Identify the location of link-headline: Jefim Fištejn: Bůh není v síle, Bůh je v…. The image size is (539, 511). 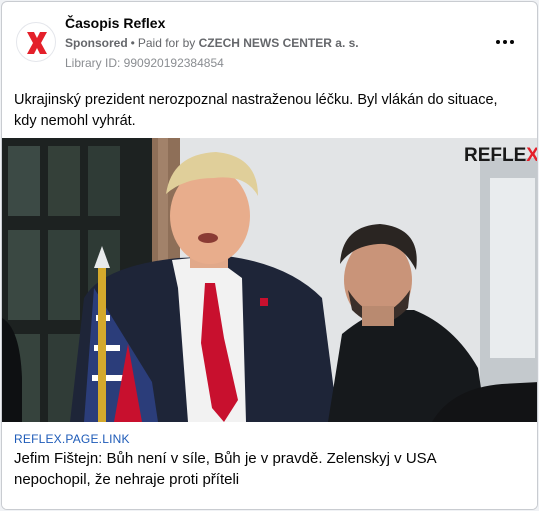
(264, 469).